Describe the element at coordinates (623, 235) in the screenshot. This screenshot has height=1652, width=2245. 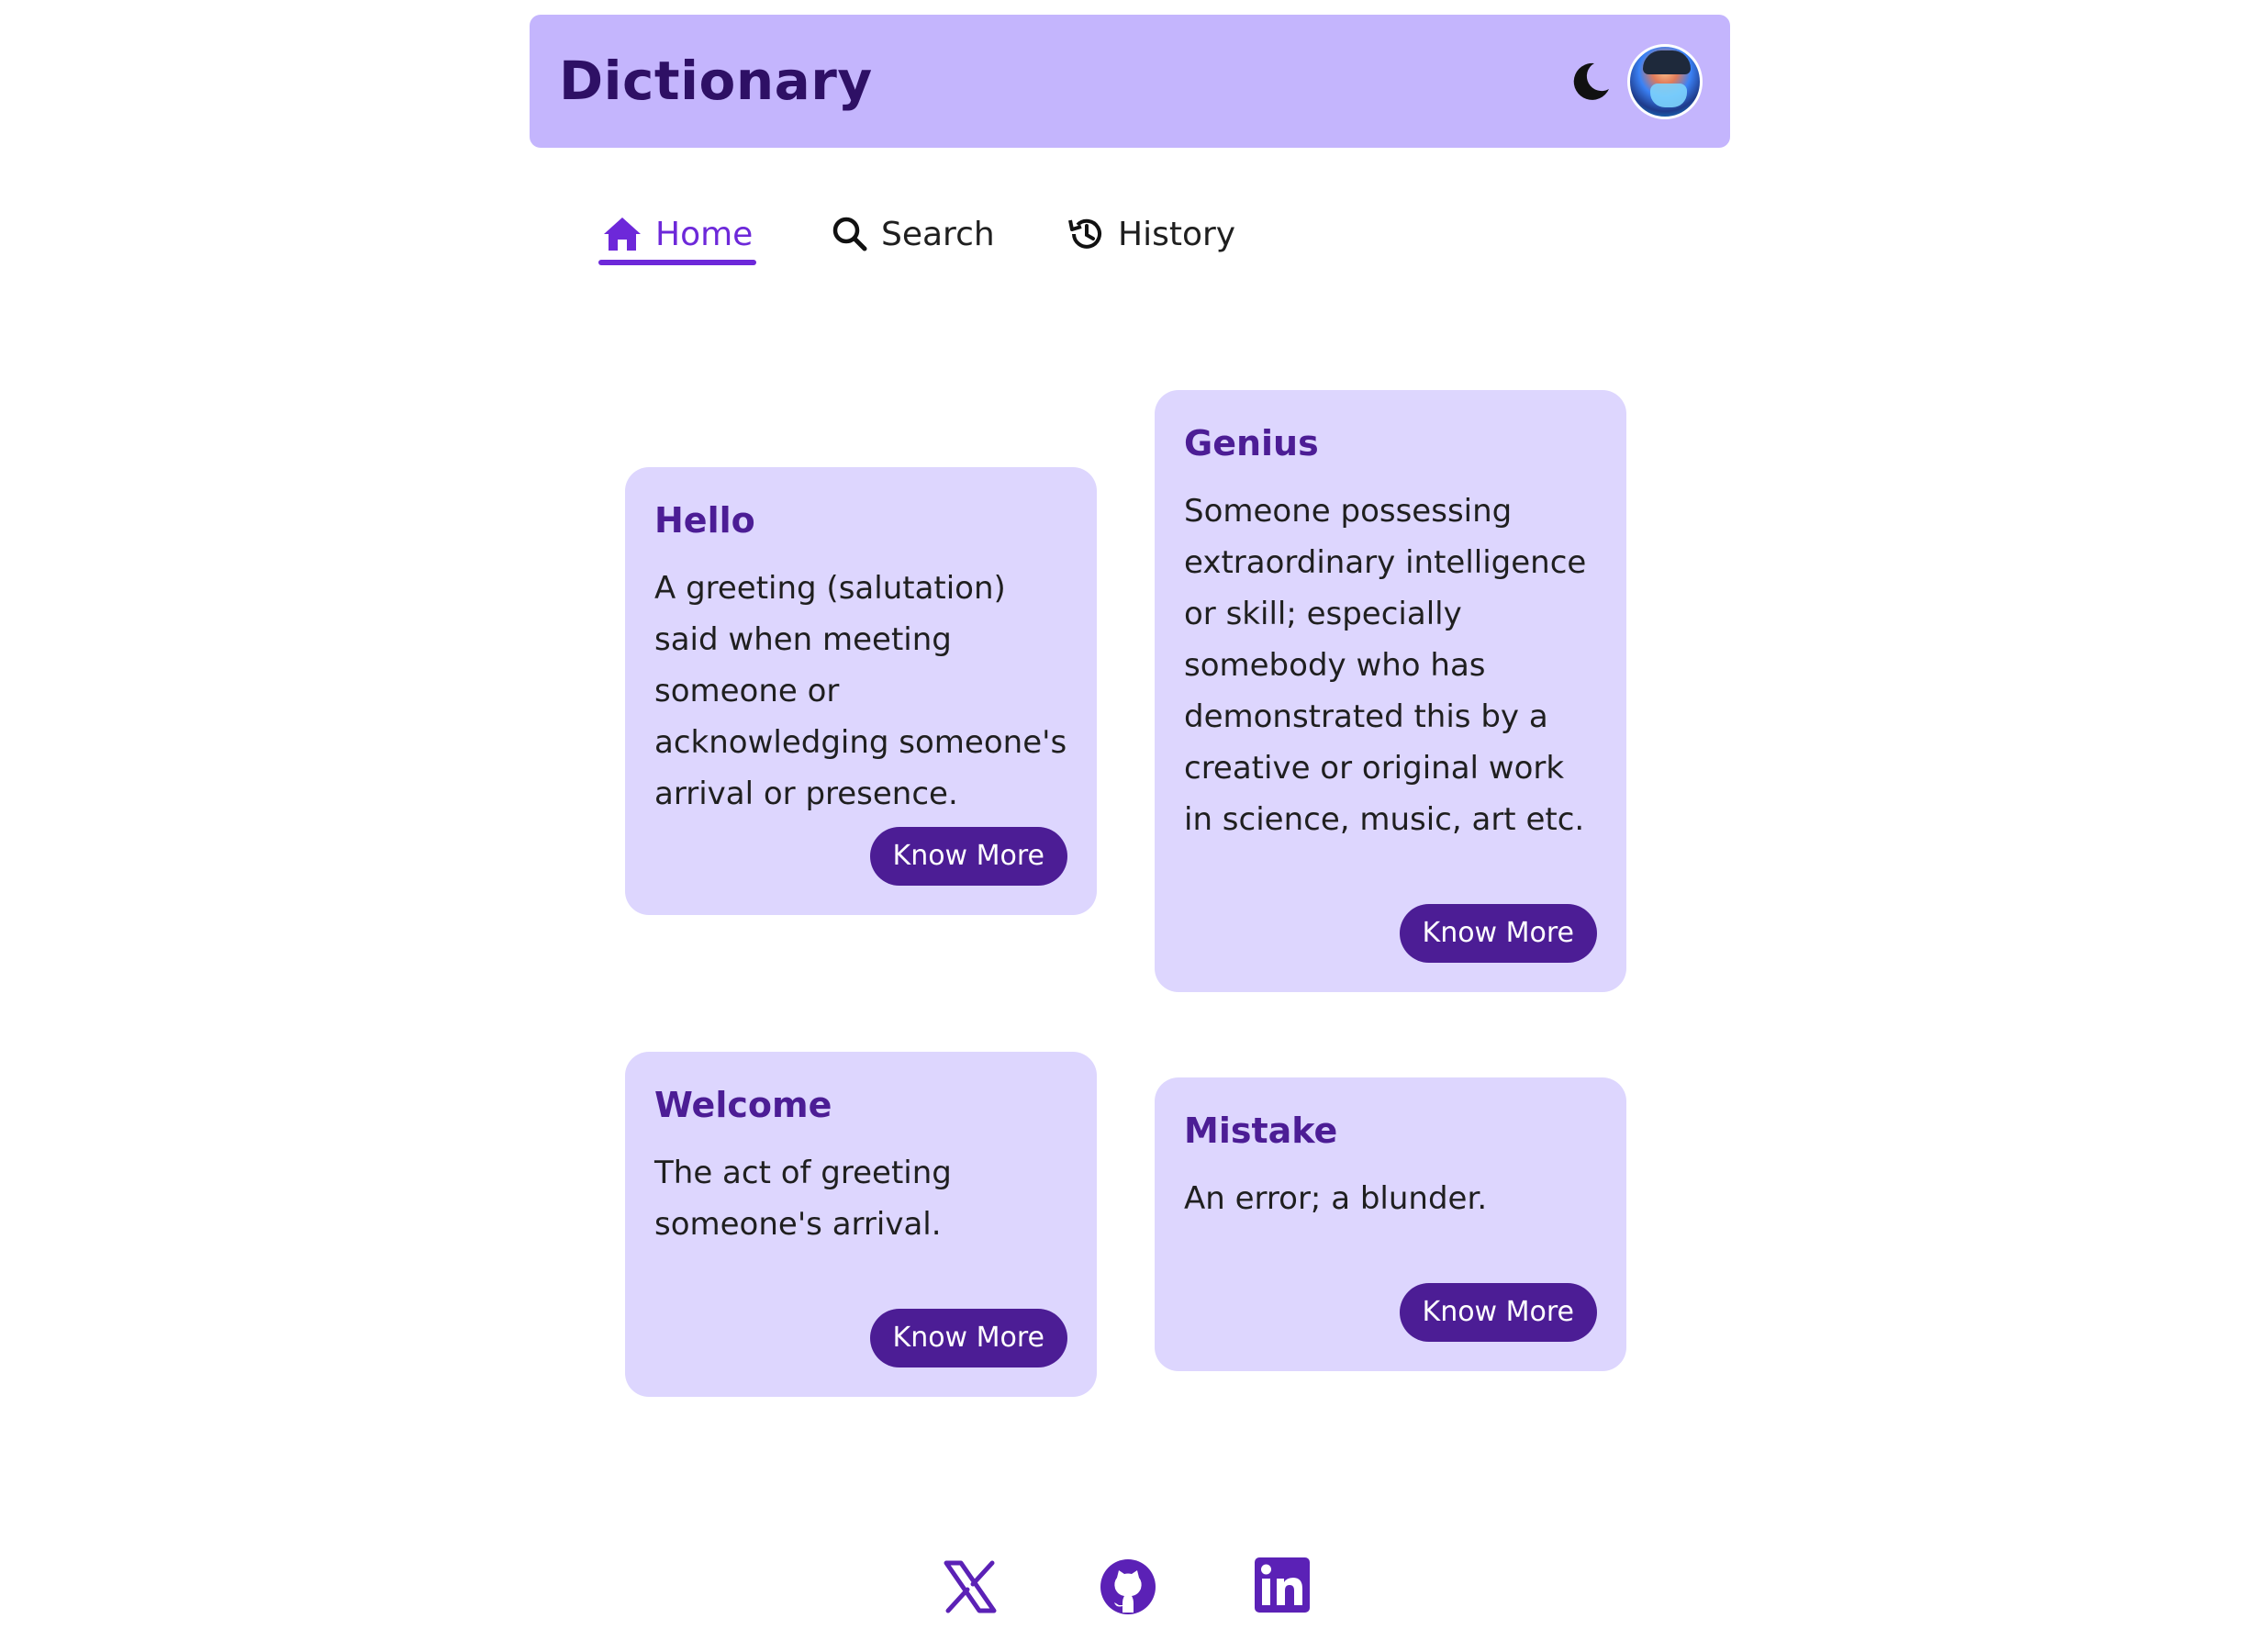
I see `home-icon` at that location.